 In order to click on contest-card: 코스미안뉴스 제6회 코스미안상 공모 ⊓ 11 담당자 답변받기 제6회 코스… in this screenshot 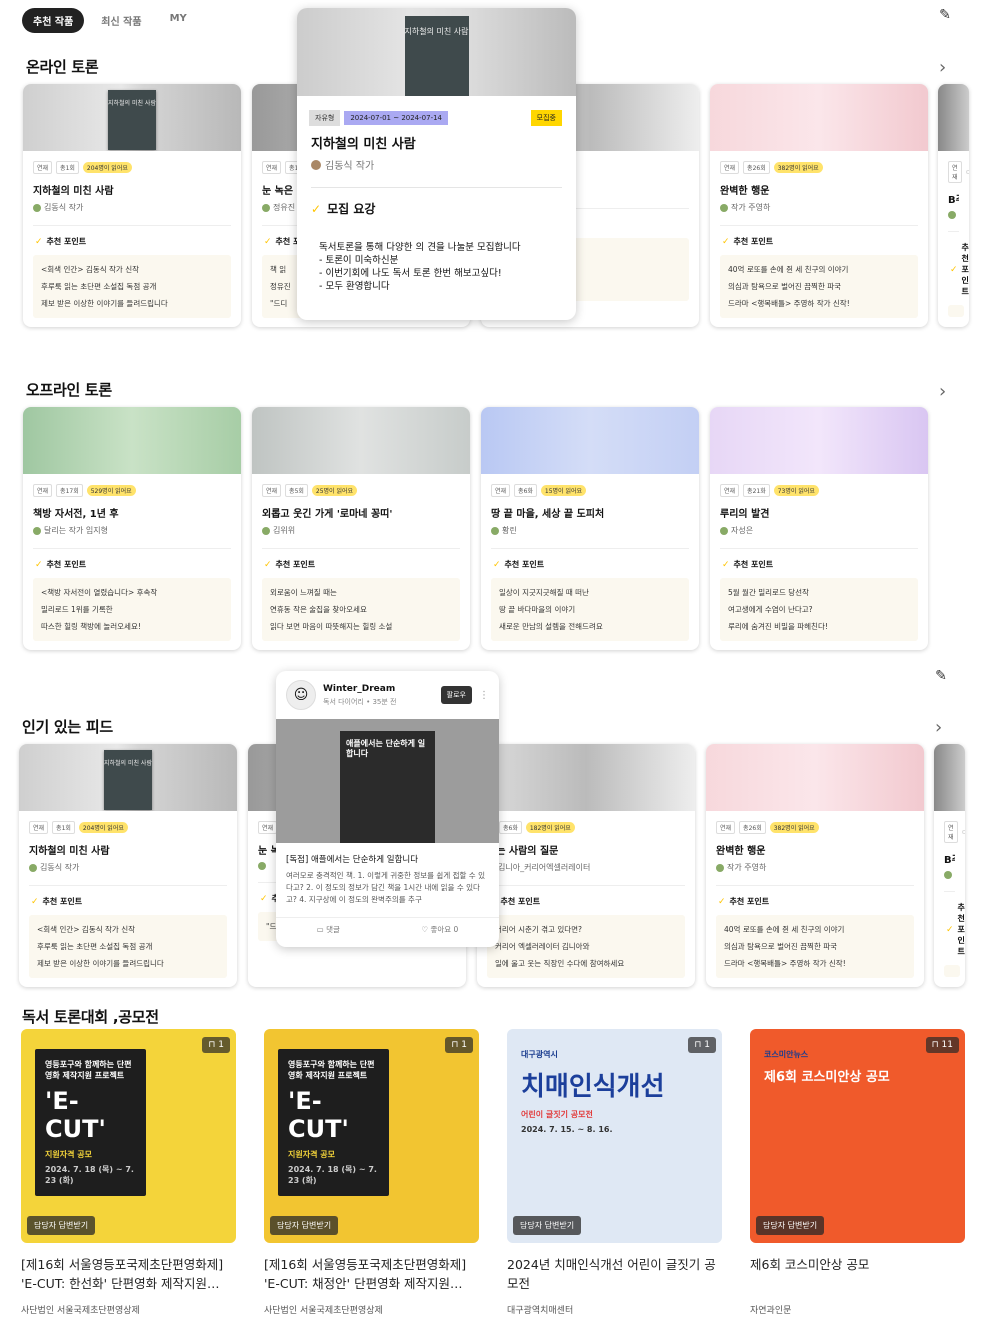, I will do `click(857, 1172)`.